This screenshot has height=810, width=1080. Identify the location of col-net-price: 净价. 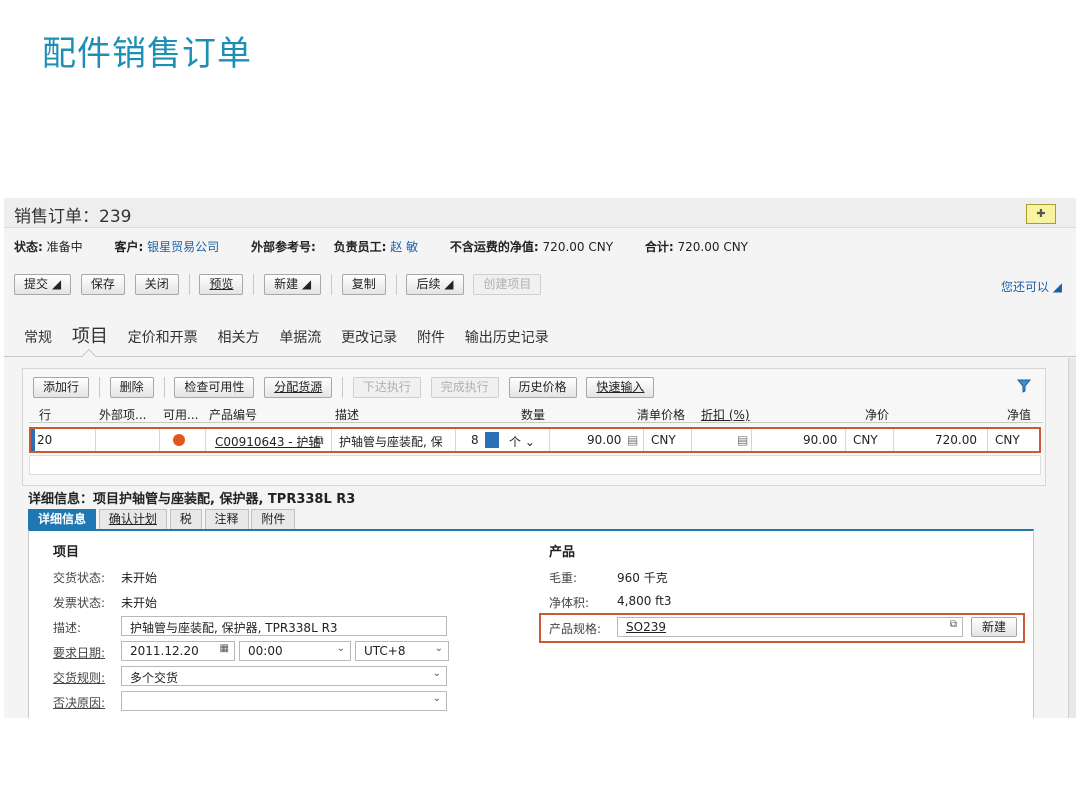
(877, 414).